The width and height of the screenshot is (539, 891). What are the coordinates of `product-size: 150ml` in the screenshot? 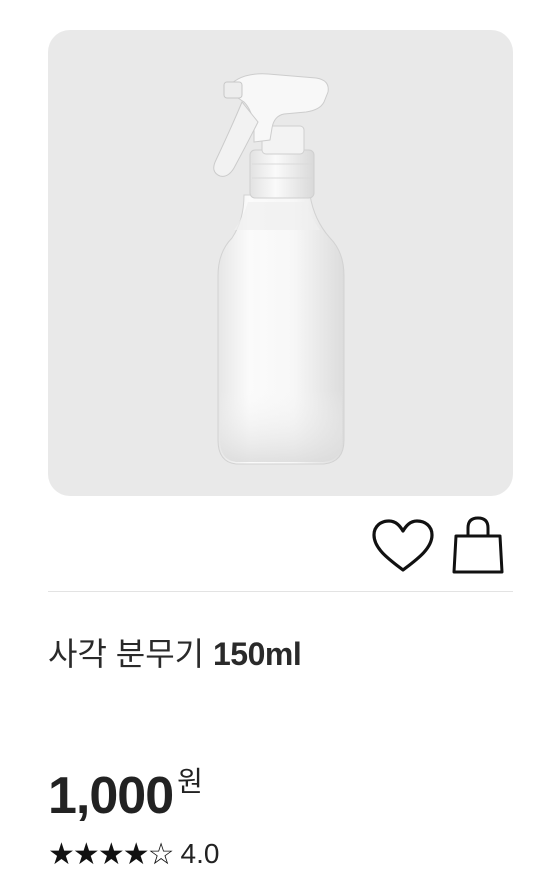 It's located at (257, 654).